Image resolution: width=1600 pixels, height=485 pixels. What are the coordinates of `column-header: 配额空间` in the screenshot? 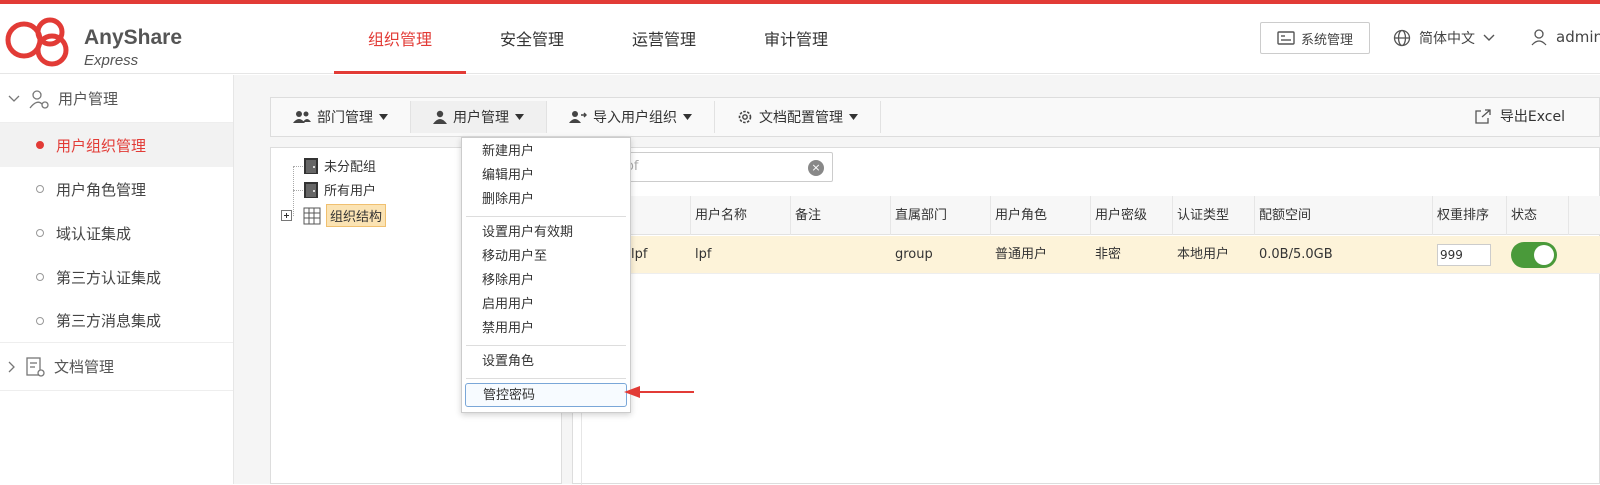 It's located at (1344, 215).